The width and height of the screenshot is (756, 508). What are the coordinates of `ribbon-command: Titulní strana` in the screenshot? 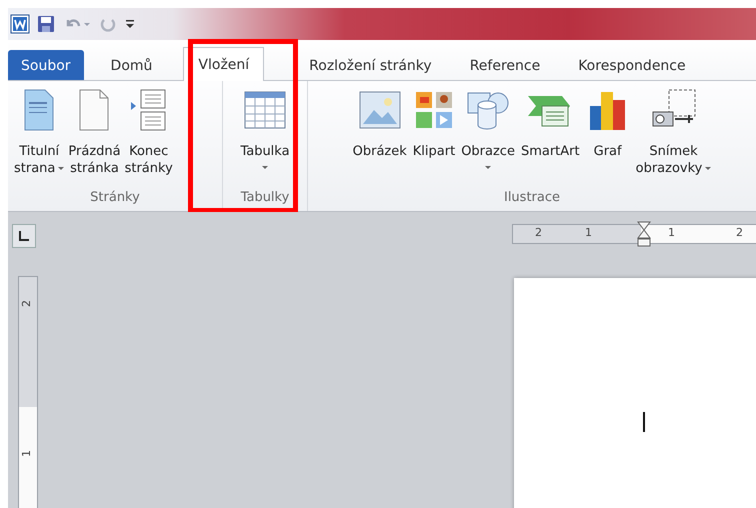 It's located at (39, 138).